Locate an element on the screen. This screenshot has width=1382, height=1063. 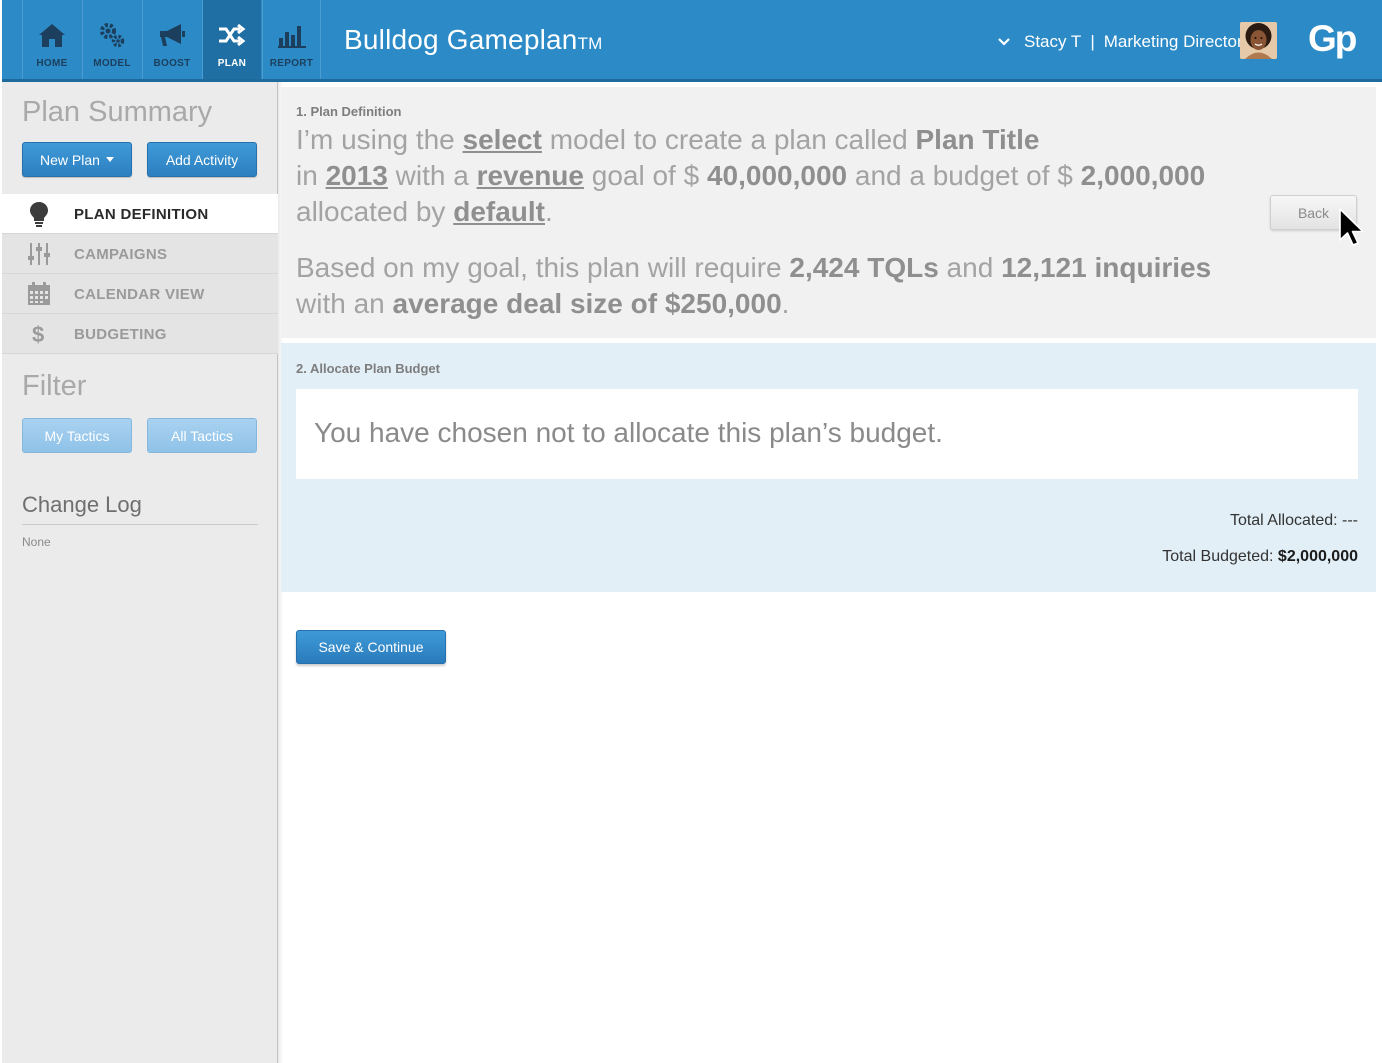
my-tactics-button: My Tactics is located at coordinates (77, 435).